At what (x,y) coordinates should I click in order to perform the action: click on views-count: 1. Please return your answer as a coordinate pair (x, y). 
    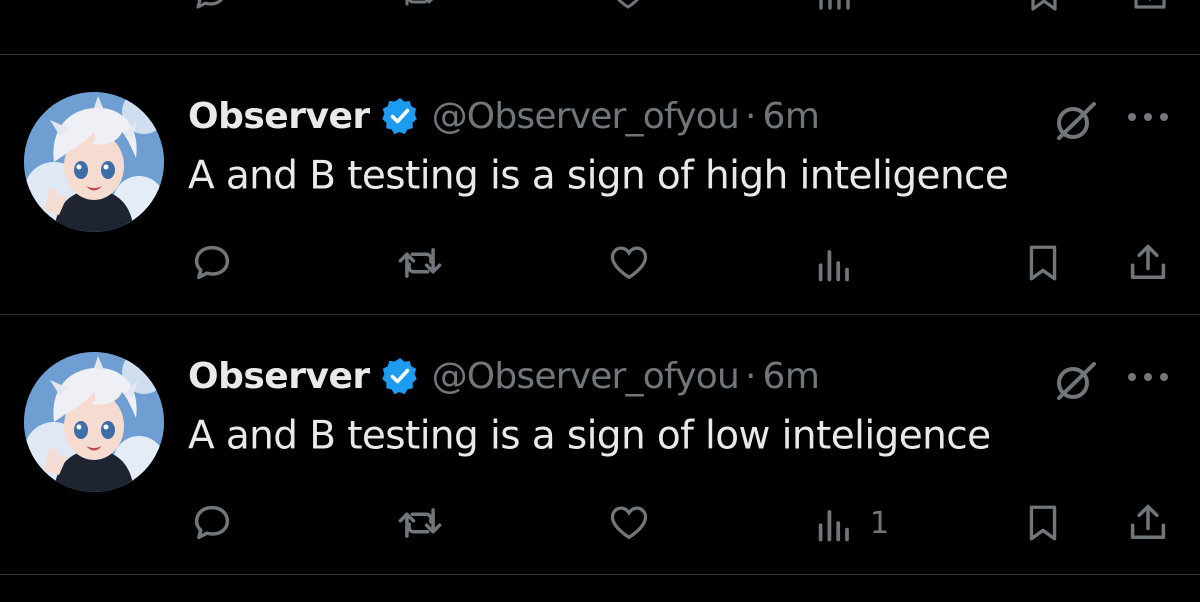
    Looking at the image, I should click on (880, 523).